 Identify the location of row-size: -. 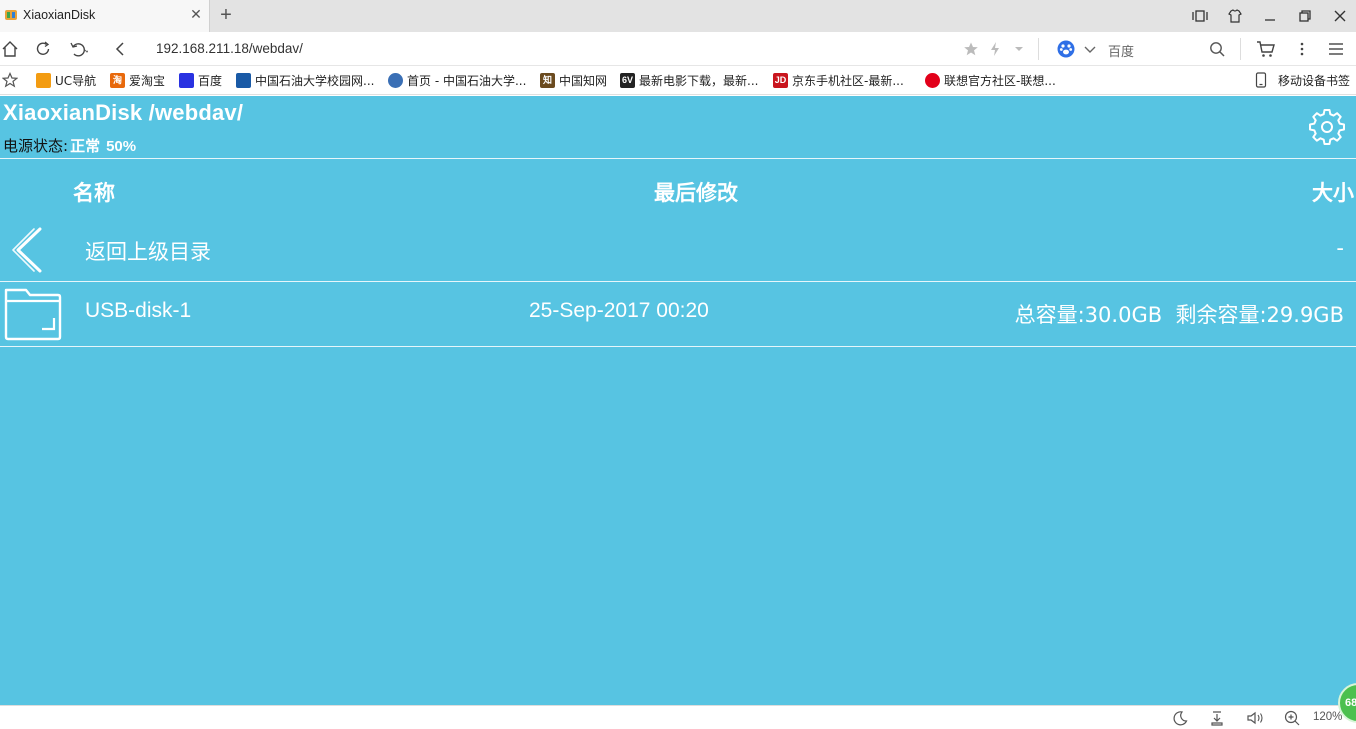
(1340, 248).